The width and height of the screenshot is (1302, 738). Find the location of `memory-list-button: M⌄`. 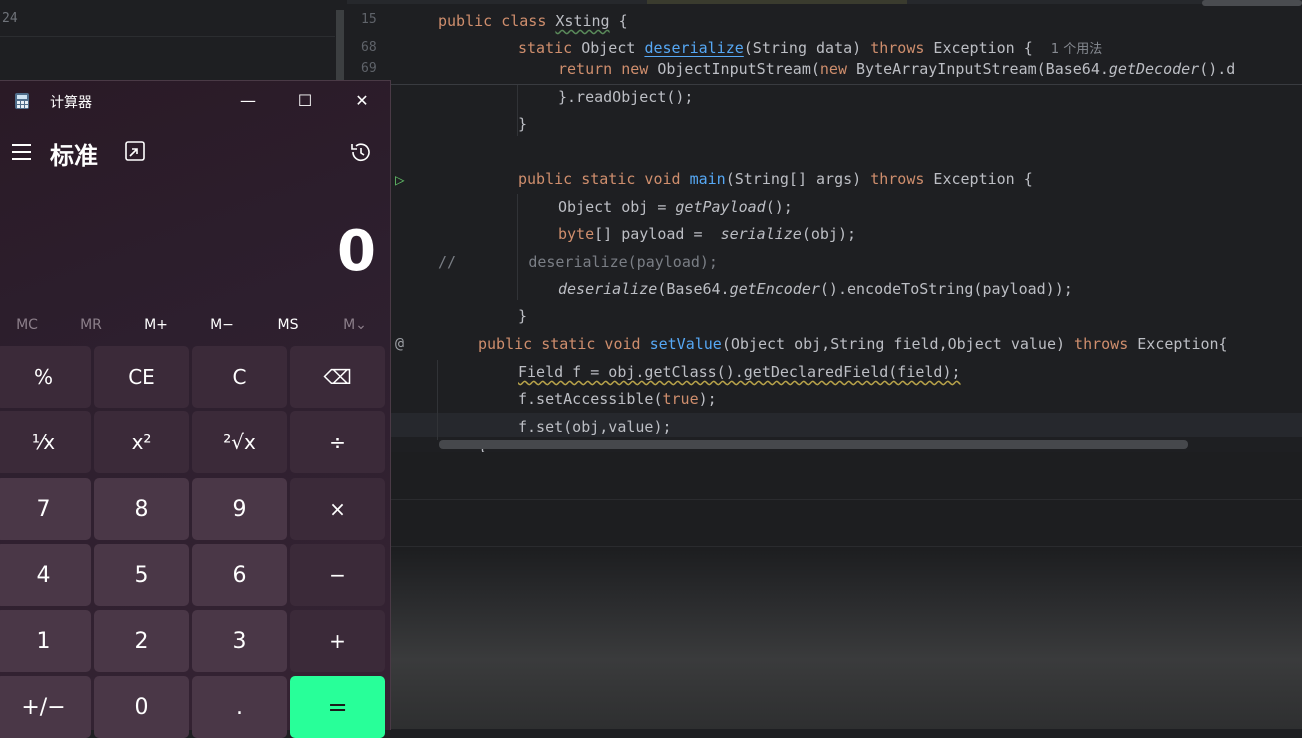

memory-list-button: M⌄ is located at coordinates (355, 325).